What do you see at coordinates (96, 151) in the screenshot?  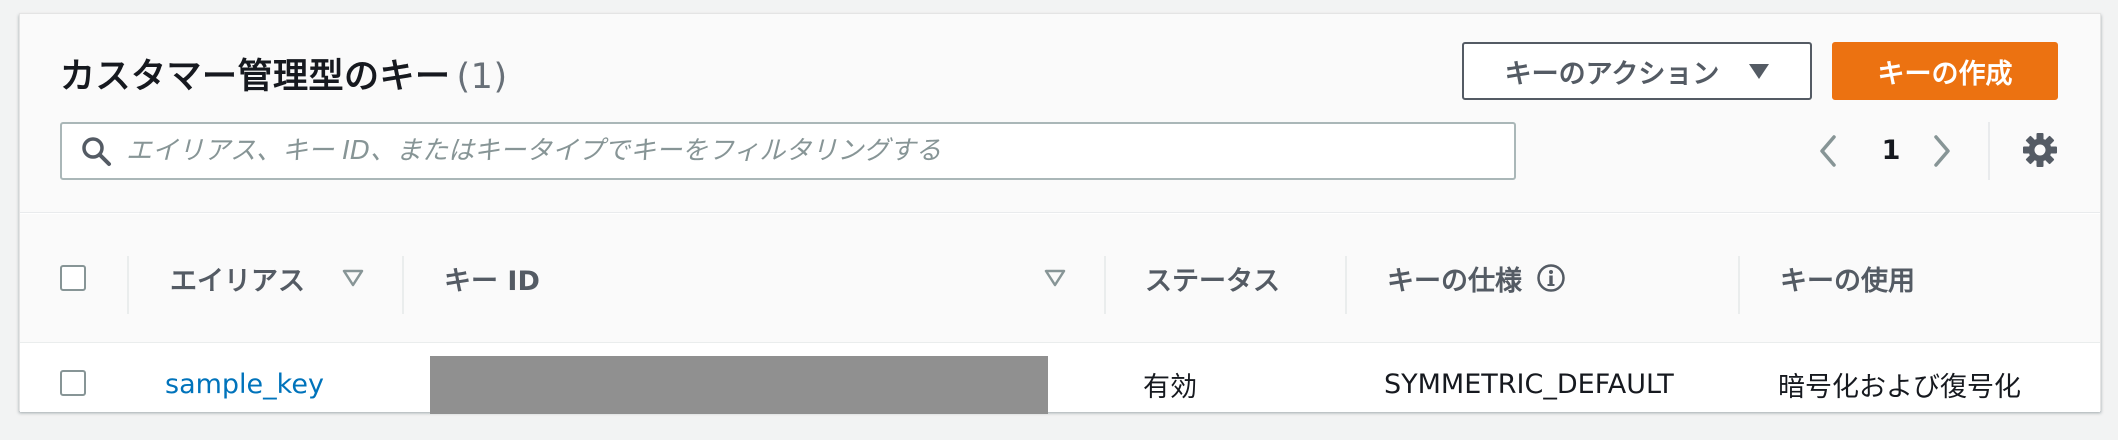 I see `search-icon` at bounding box center [96, 151].